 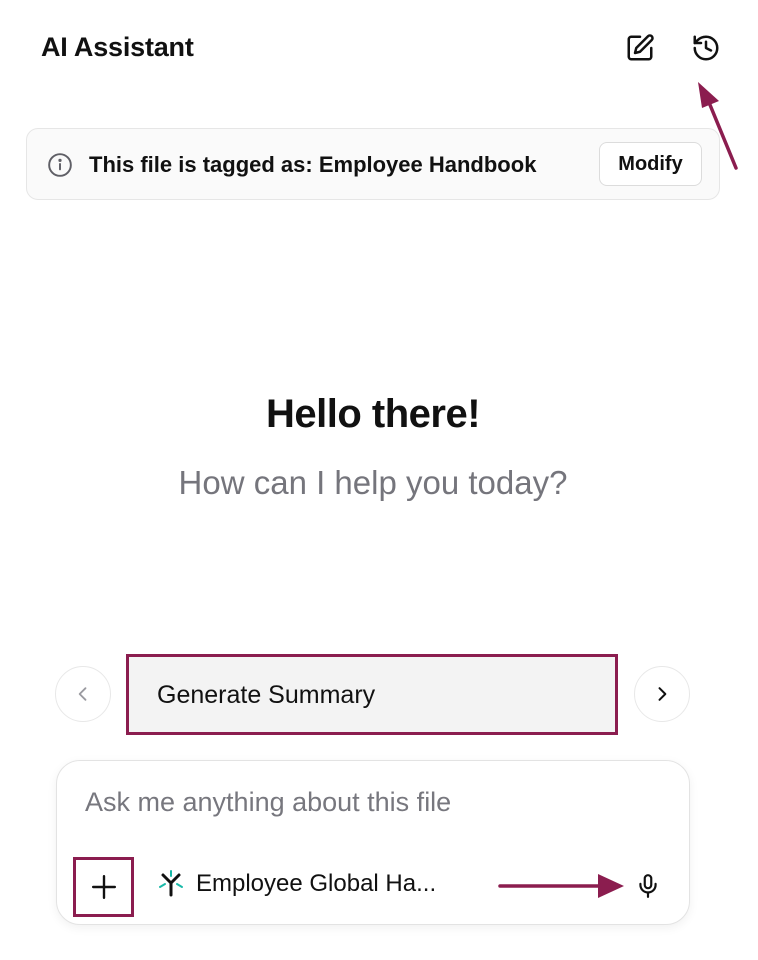 What do you see at coordinates (365, 802) in the screenshot?
I see `message-input` at bounding box center [365, 802].